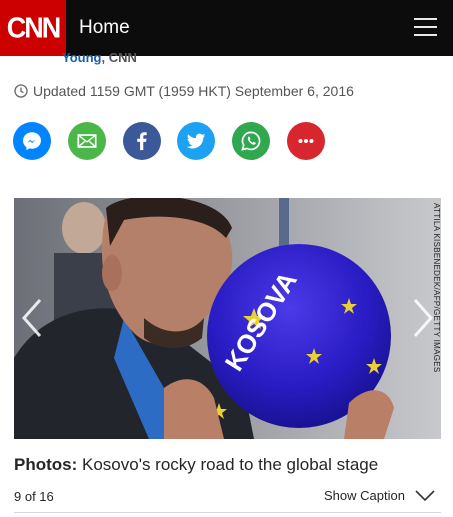 This screenshot has width=453, height=517. I want to click on hamburger-menu-icon, so click(425, 27).